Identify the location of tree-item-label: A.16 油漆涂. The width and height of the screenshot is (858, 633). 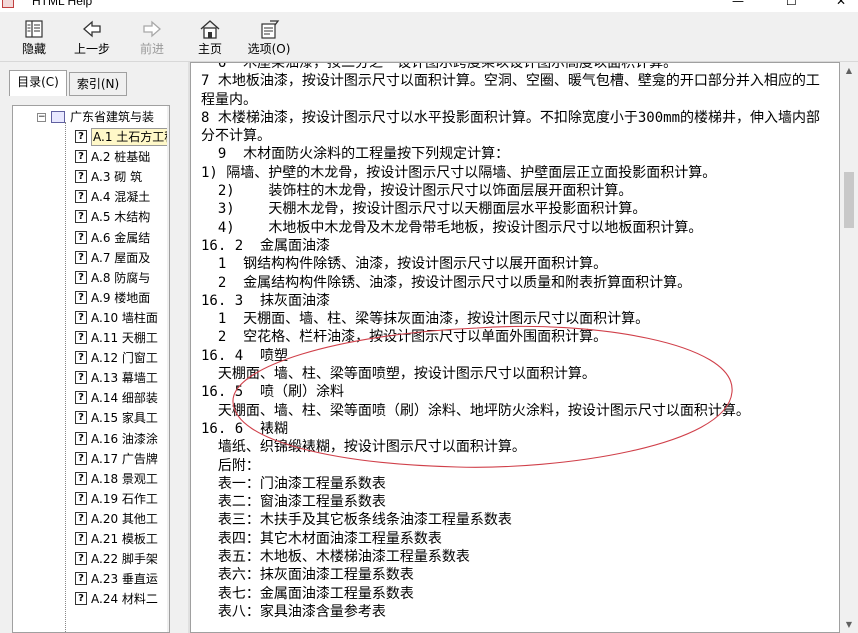
(124, 438).